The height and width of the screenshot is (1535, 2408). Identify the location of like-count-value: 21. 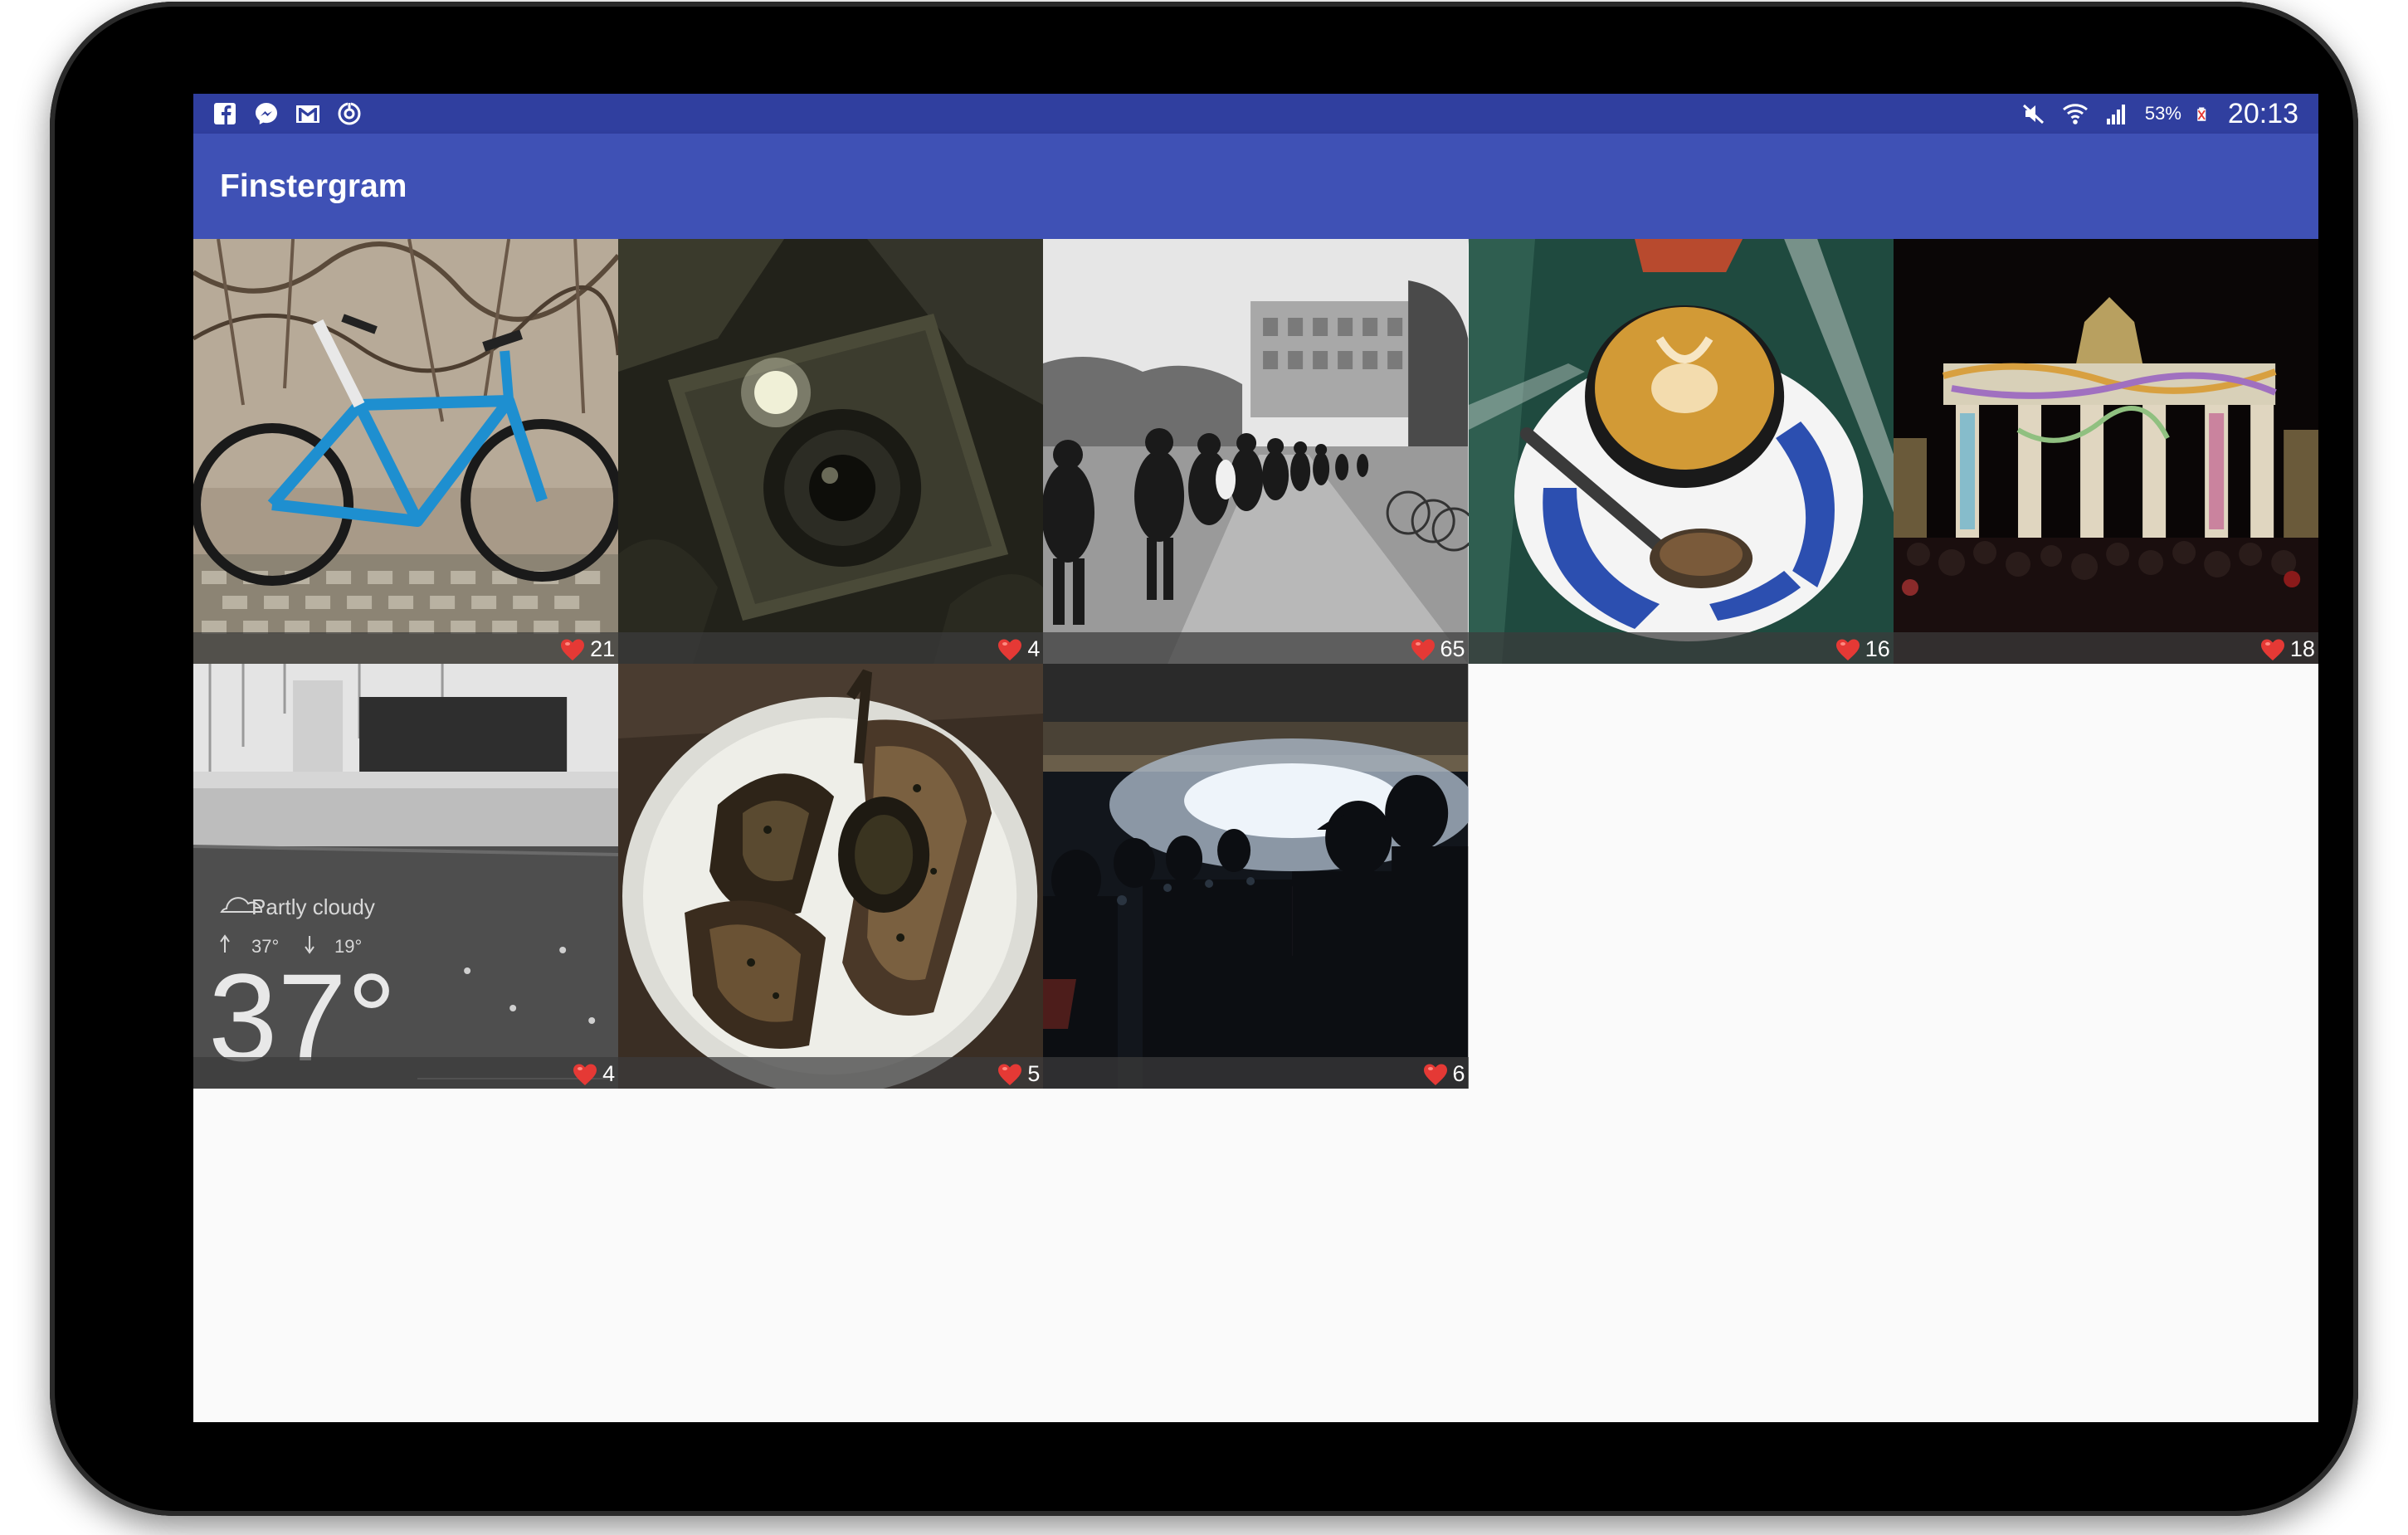
(603, 648).